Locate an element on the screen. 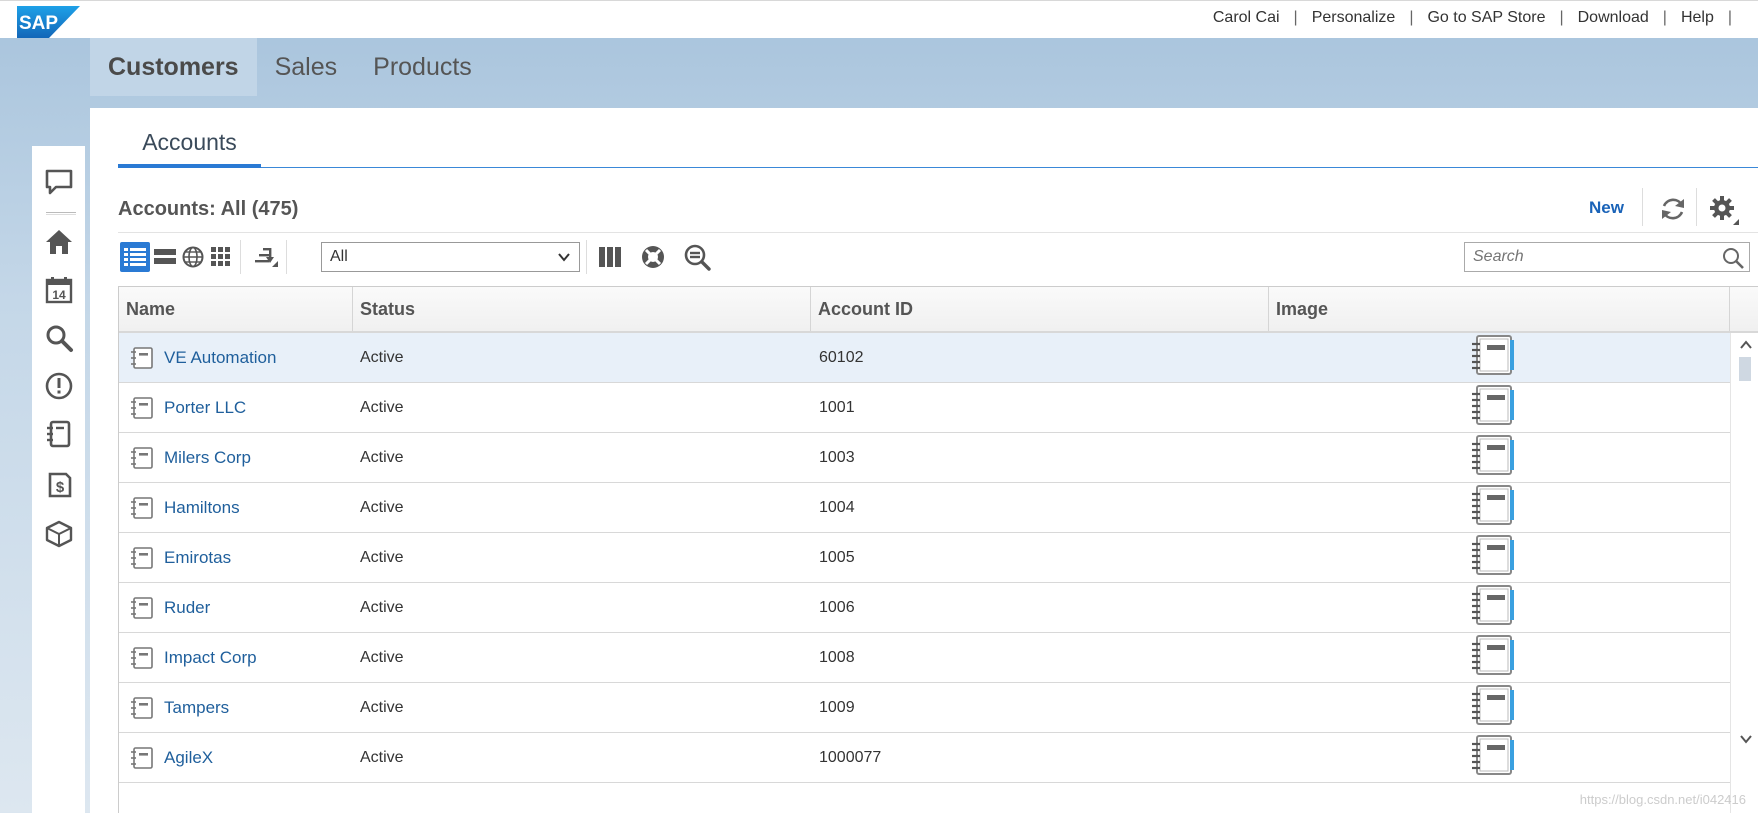 The image size is (1758, 813). help-link: Help is located at coordinates (1697, 18).